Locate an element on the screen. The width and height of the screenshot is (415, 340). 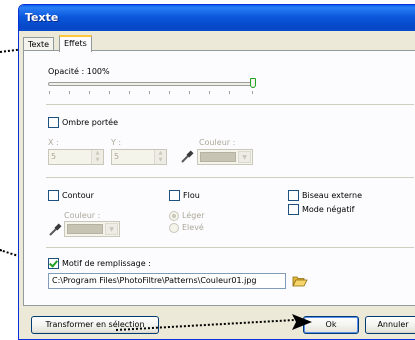
title-bar: Texte is located at coordinates (217, 18).